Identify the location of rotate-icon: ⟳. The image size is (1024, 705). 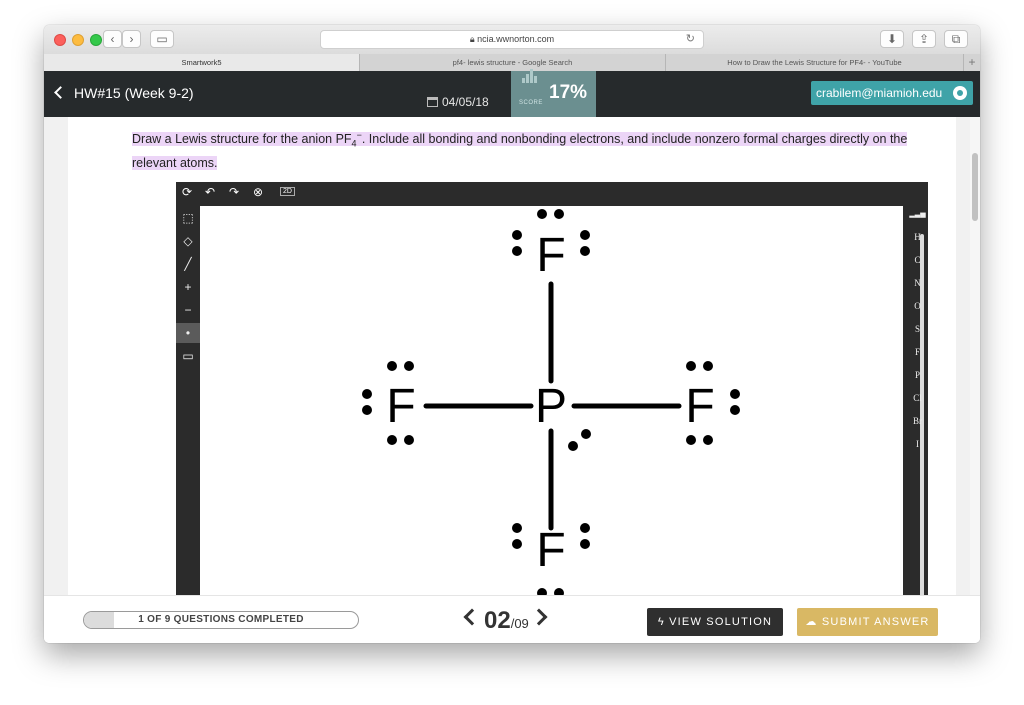
(187, 192).